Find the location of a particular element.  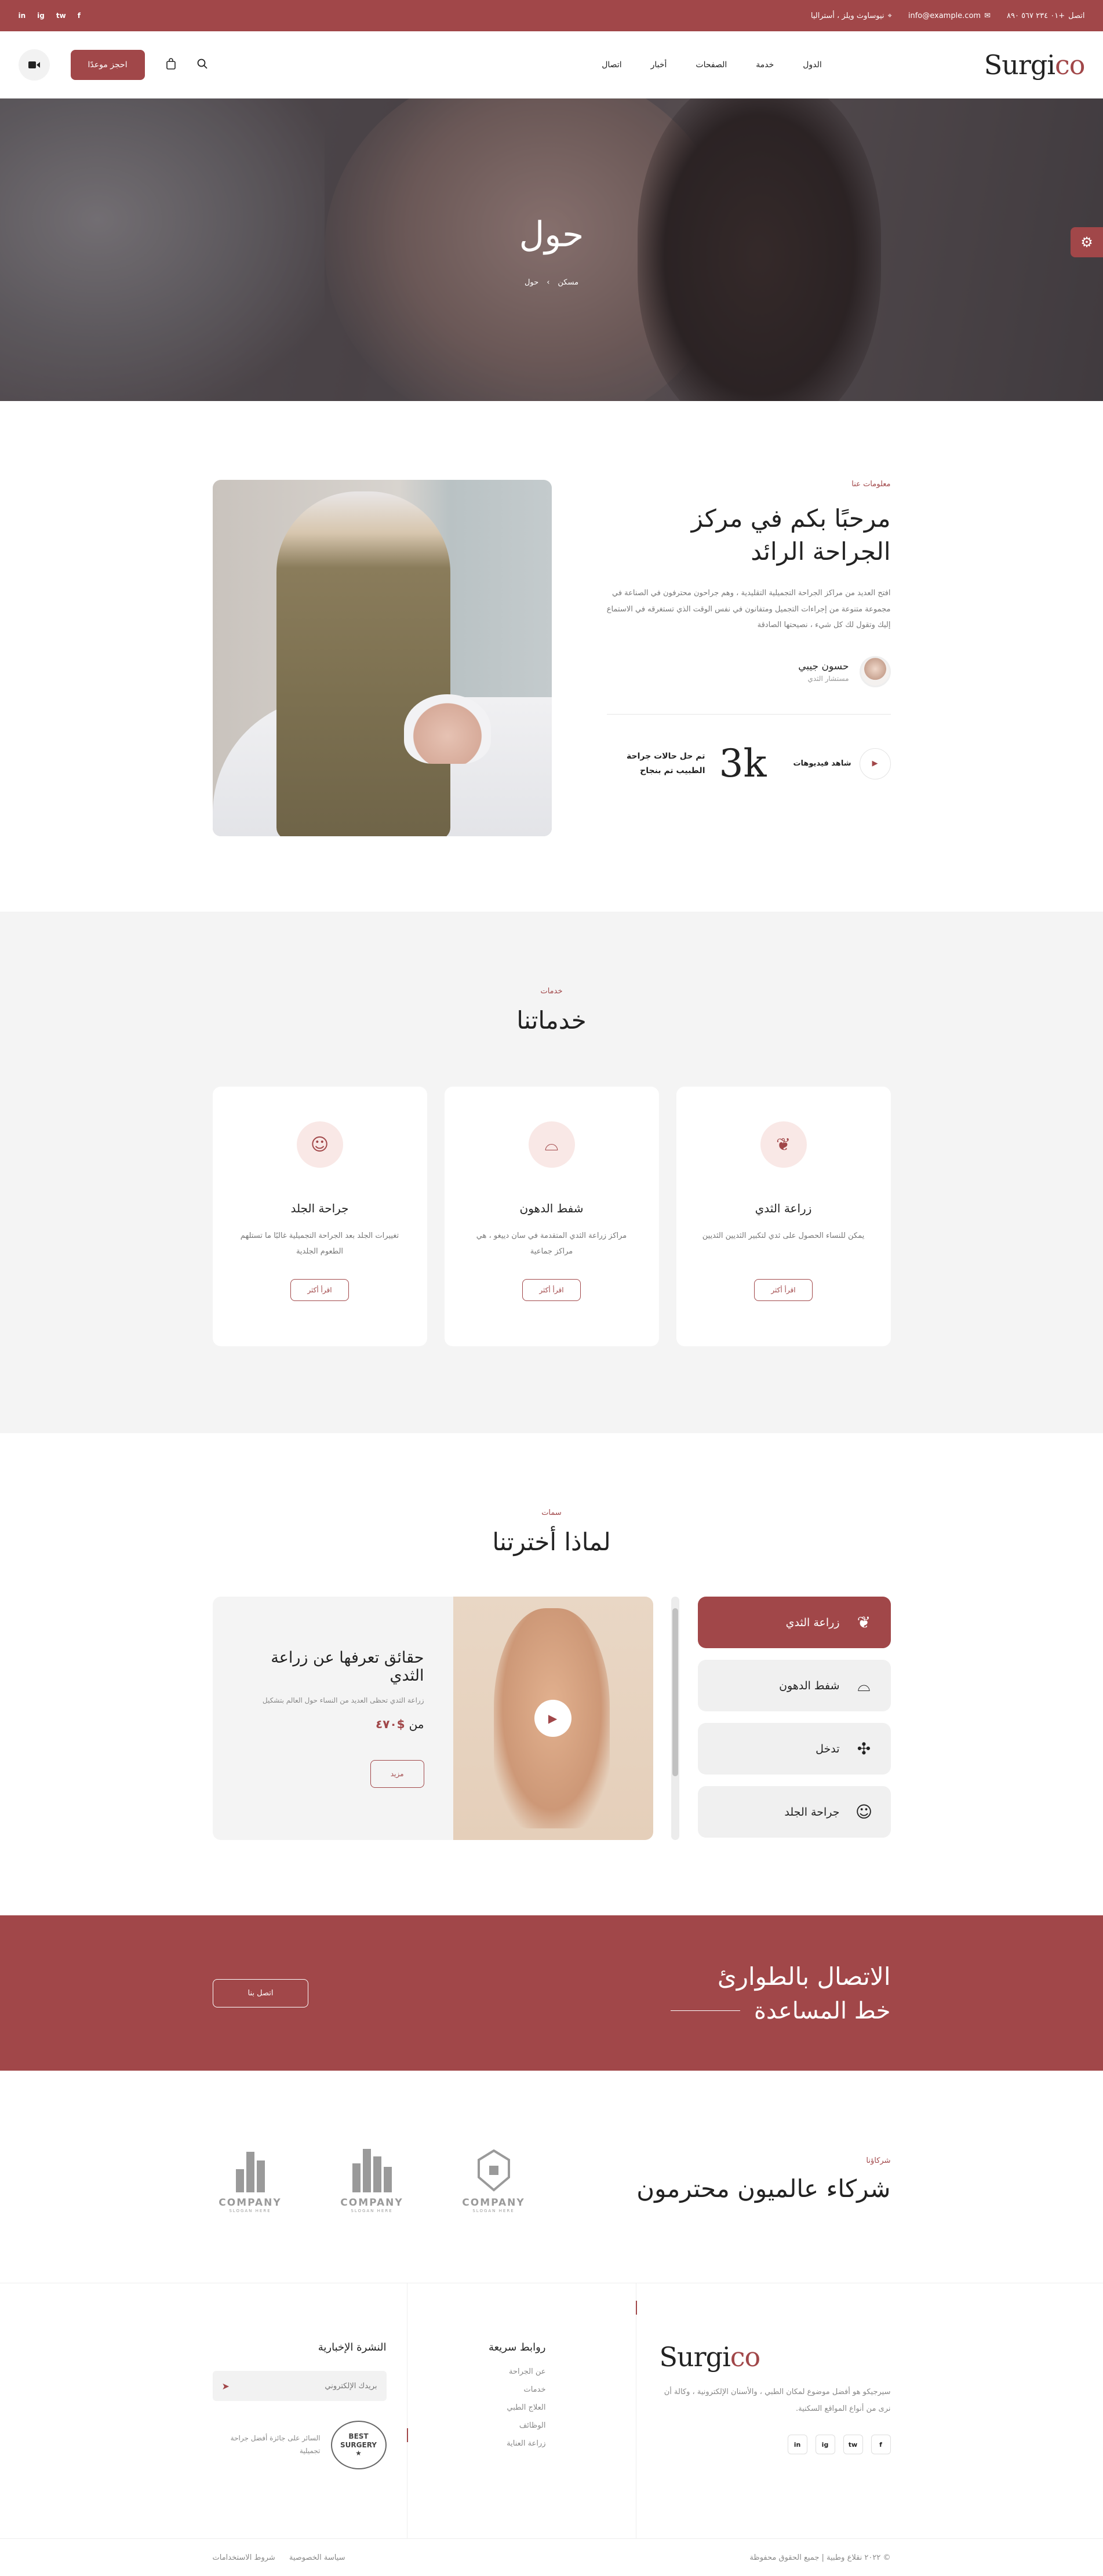

feature-image: ▶ is located at coordinates (553, 1718).